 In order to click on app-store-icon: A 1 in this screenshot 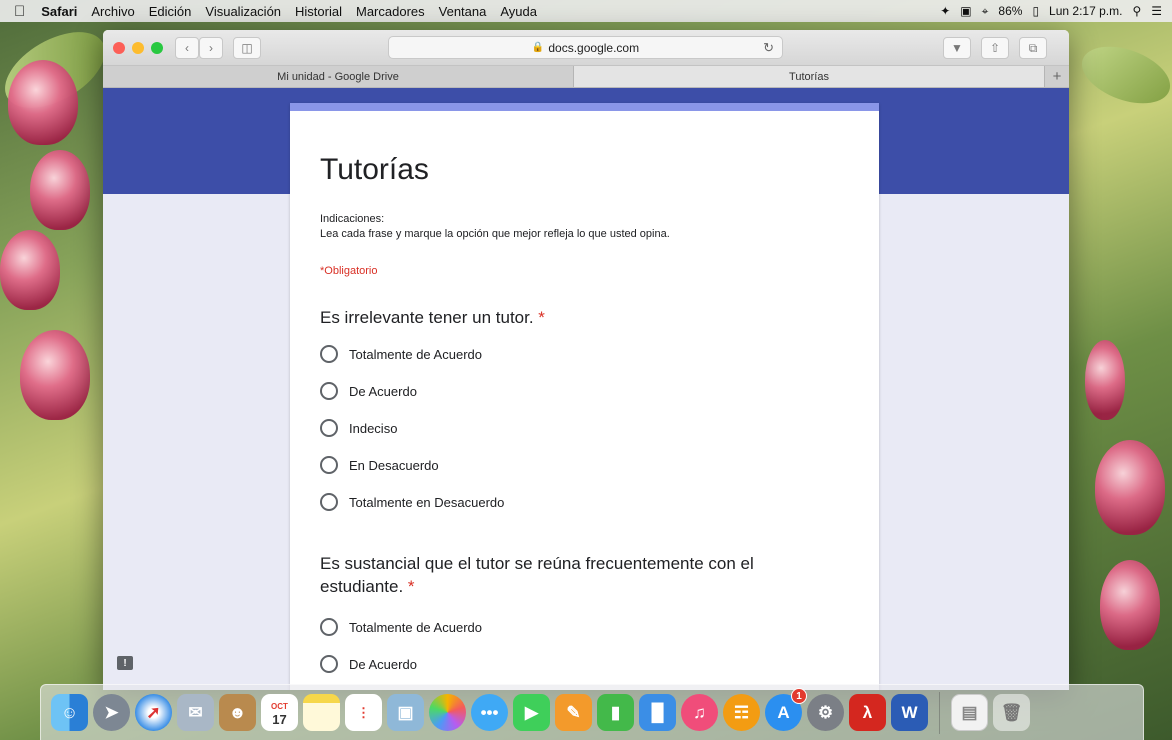, I will do `click(786, 709)`.